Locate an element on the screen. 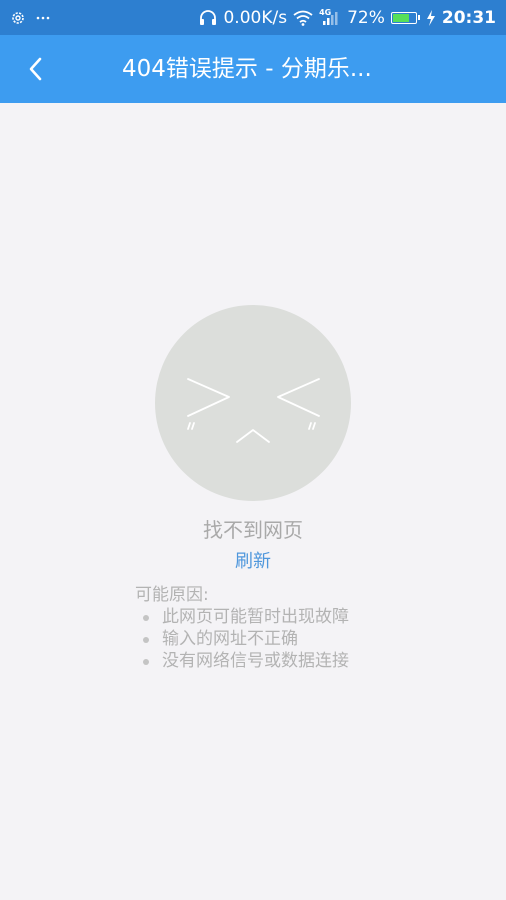  reason-text: 输入的网址不正确 is located at coordinates (230, 639).